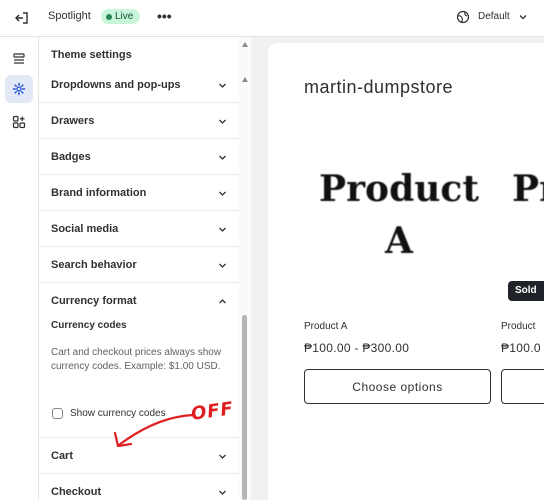 The image size is (544, 500). I want to click on choose-options-button: Choose options, so click(397, 386).